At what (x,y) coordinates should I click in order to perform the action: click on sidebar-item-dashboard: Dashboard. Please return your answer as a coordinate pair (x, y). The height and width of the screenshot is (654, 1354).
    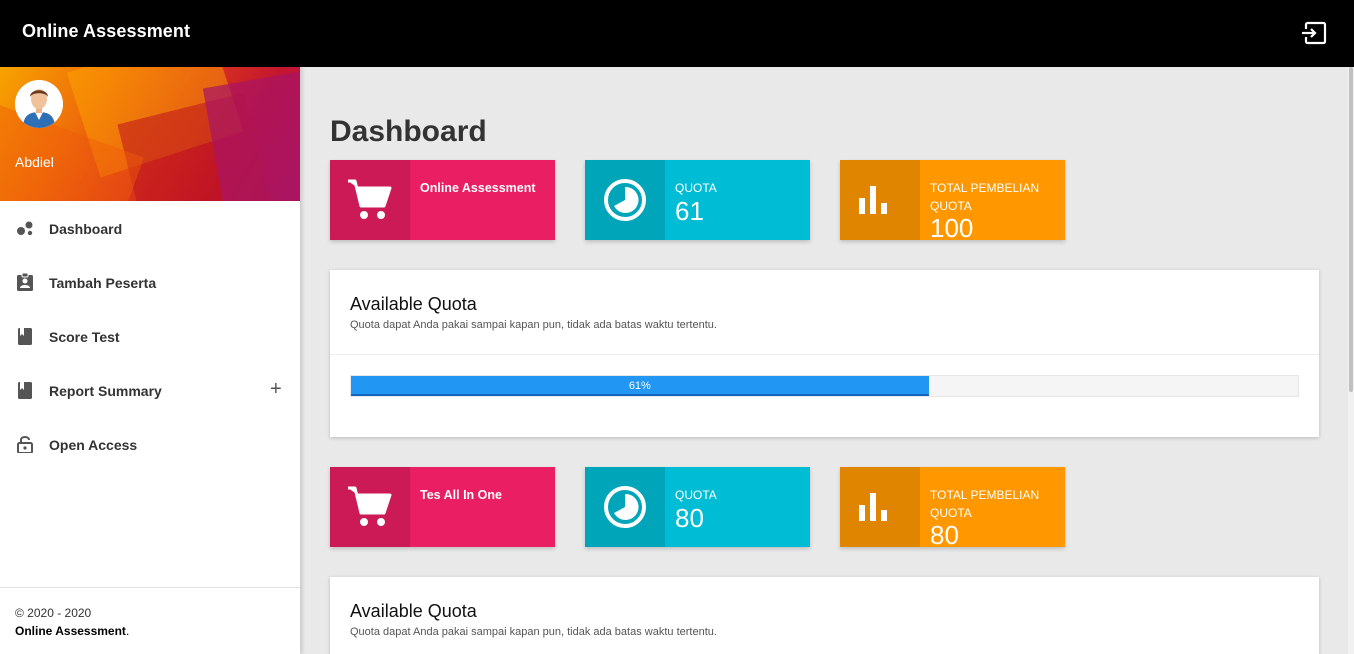
    Looking at the image, I should click on (150, 228).